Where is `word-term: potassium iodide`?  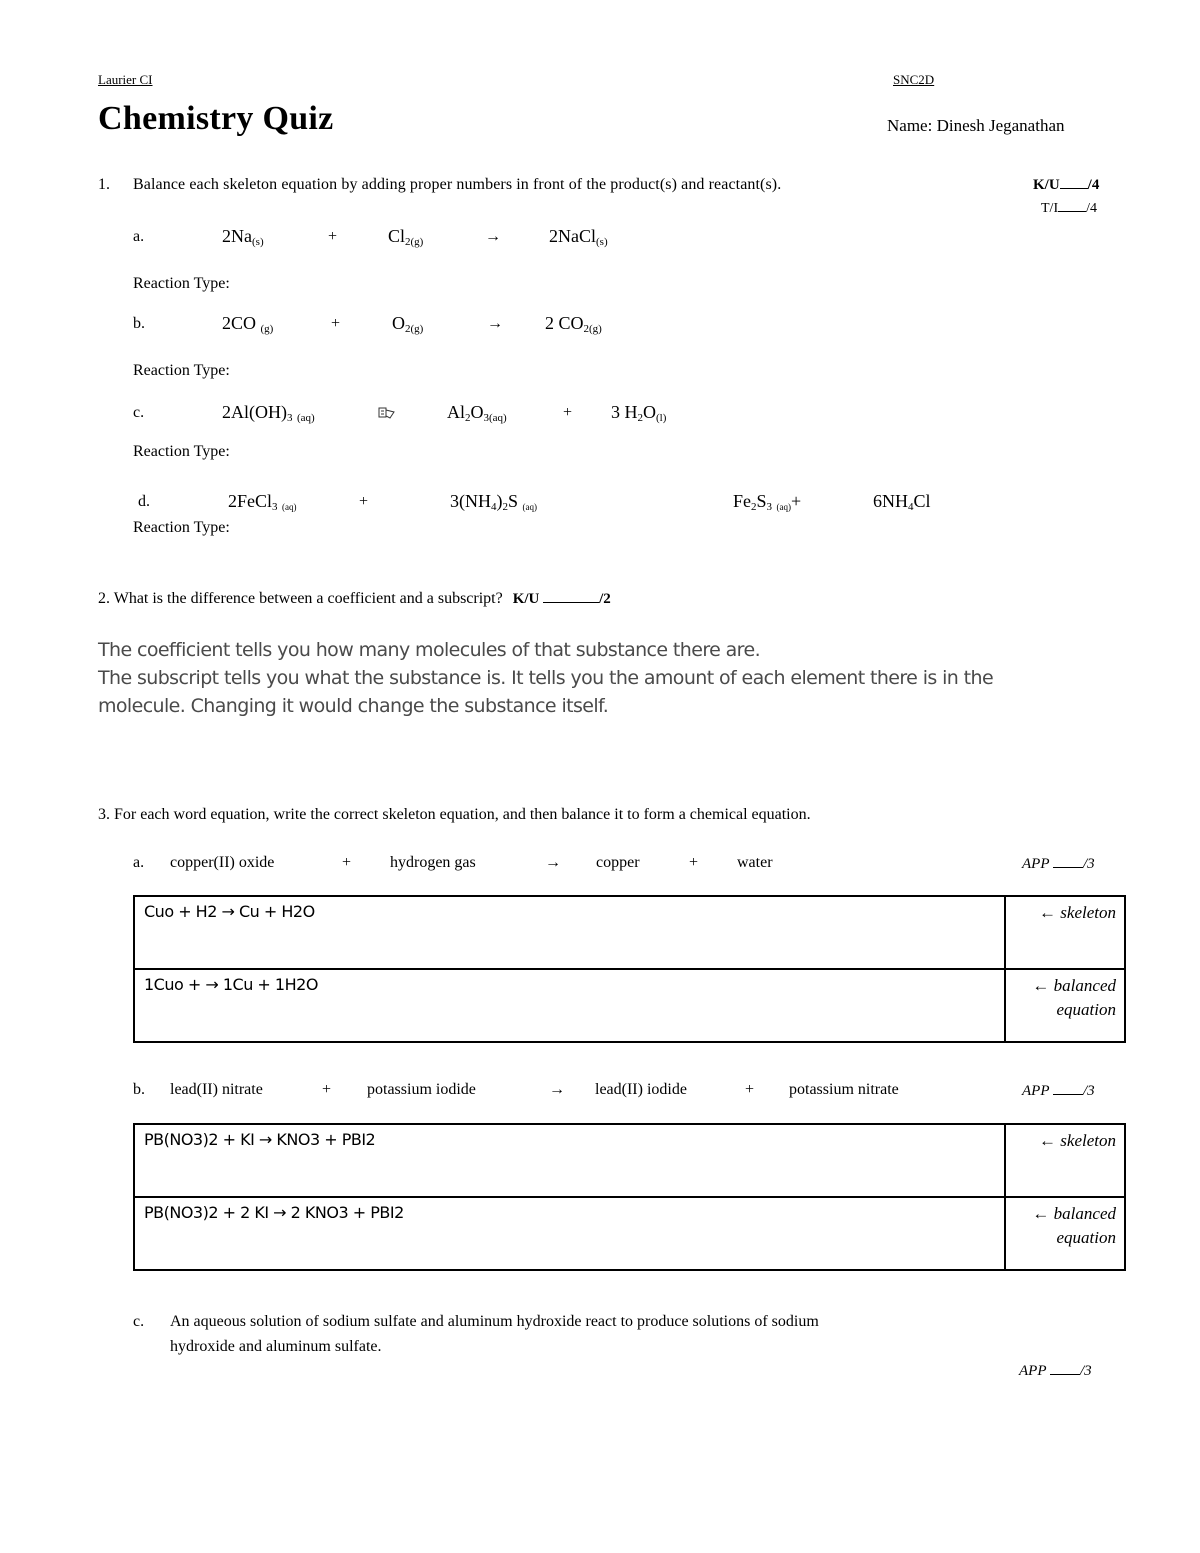
word-term: potassium iodide is located at coordinates (421, 1089).